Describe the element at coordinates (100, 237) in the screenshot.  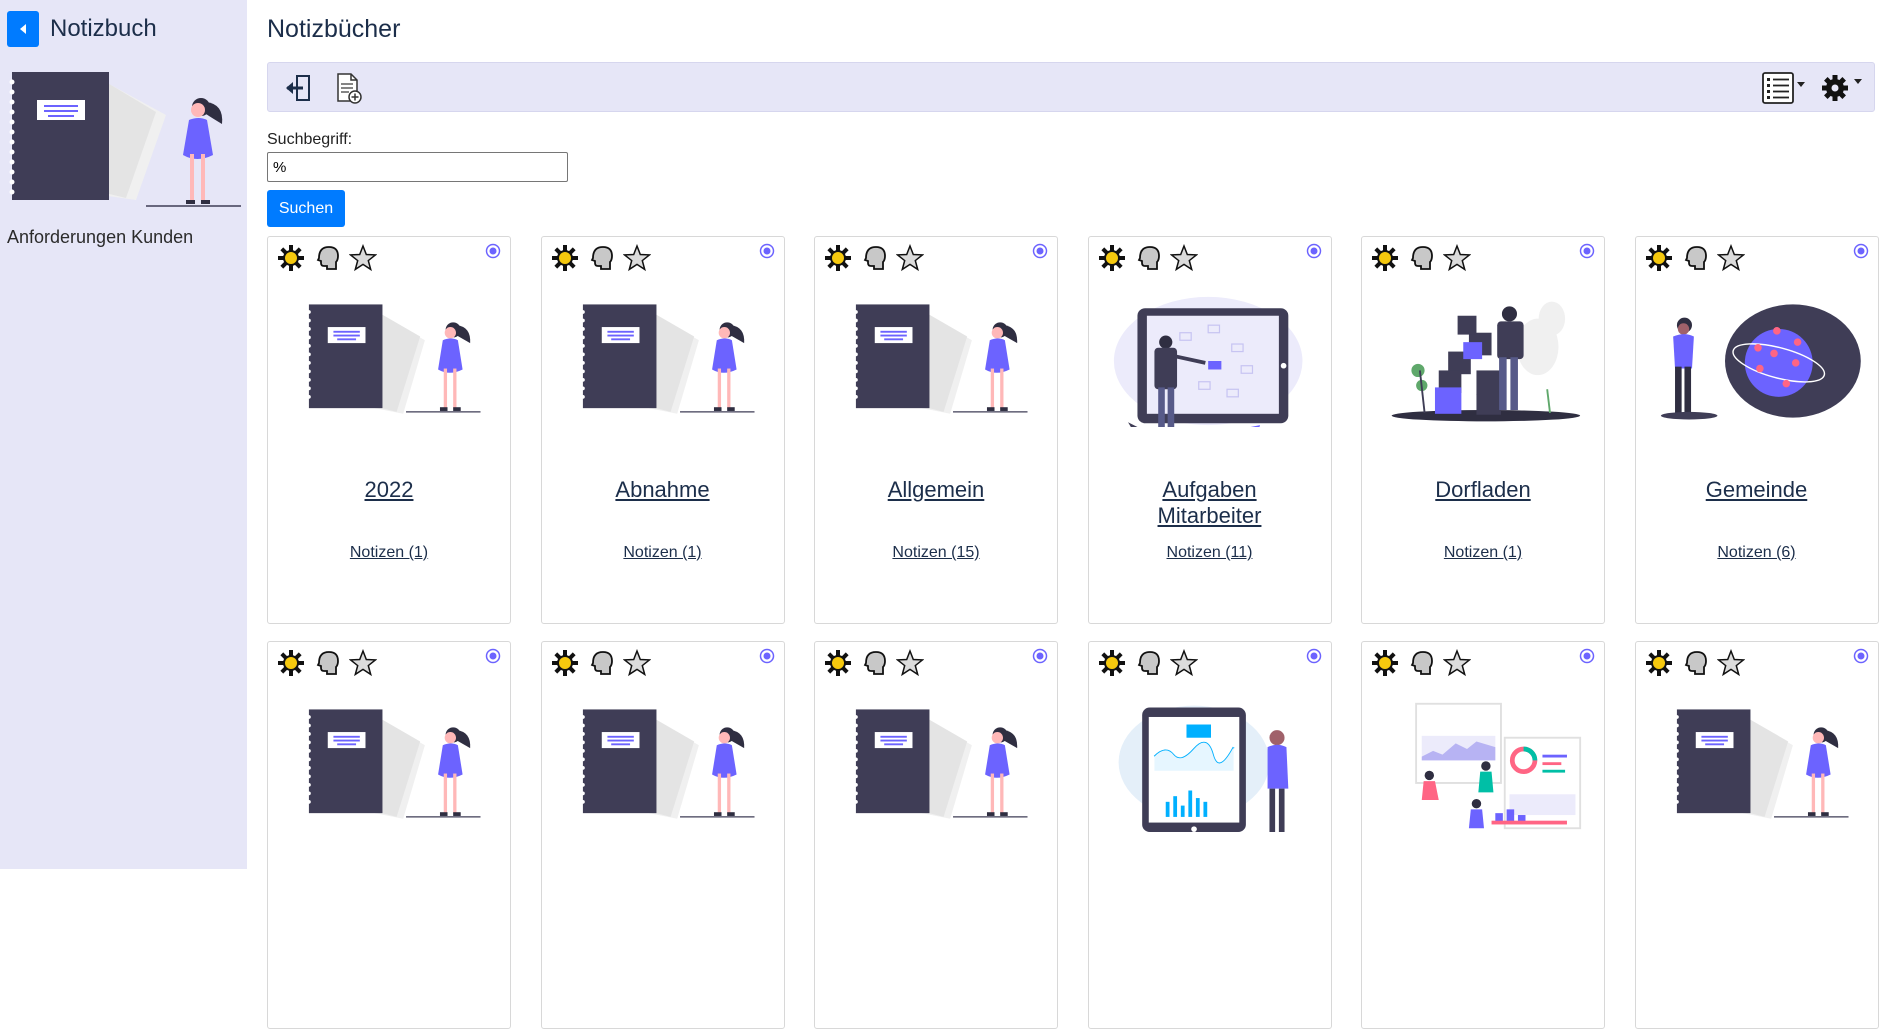
I see `sidebar-item-anforderungen: Anforderungen Kunden` at that location.